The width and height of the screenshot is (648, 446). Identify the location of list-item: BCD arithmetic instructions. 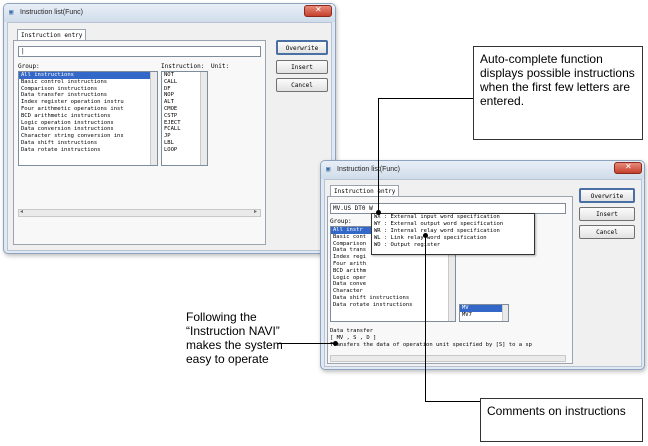
(88, 116).